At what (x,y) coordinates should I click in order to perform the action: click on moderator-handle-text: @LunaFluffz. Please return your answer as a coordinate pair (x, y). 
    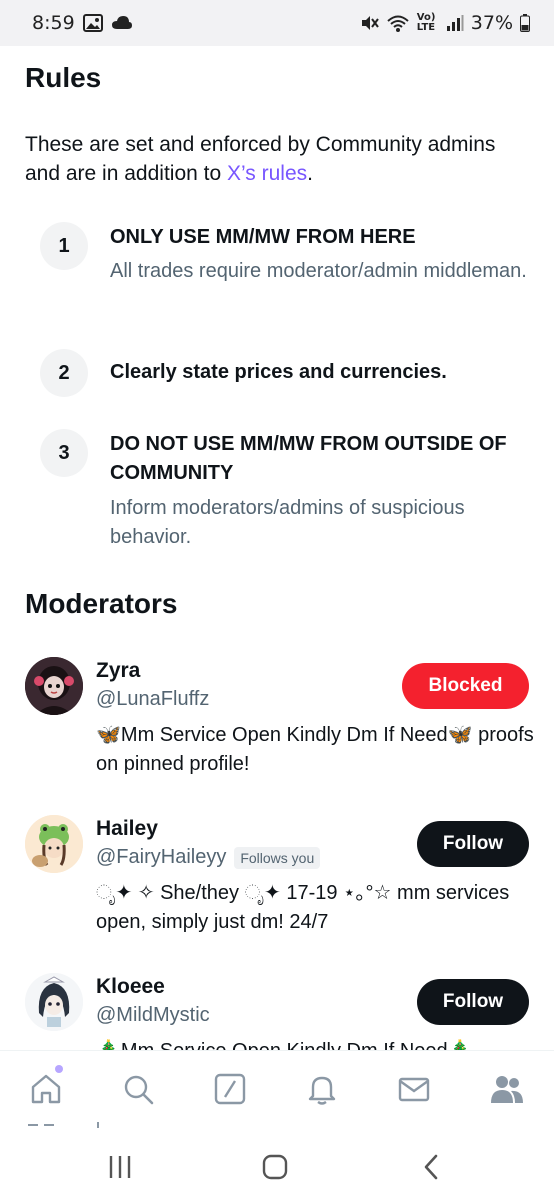
    Looking at the image, I should click on (153, 699).